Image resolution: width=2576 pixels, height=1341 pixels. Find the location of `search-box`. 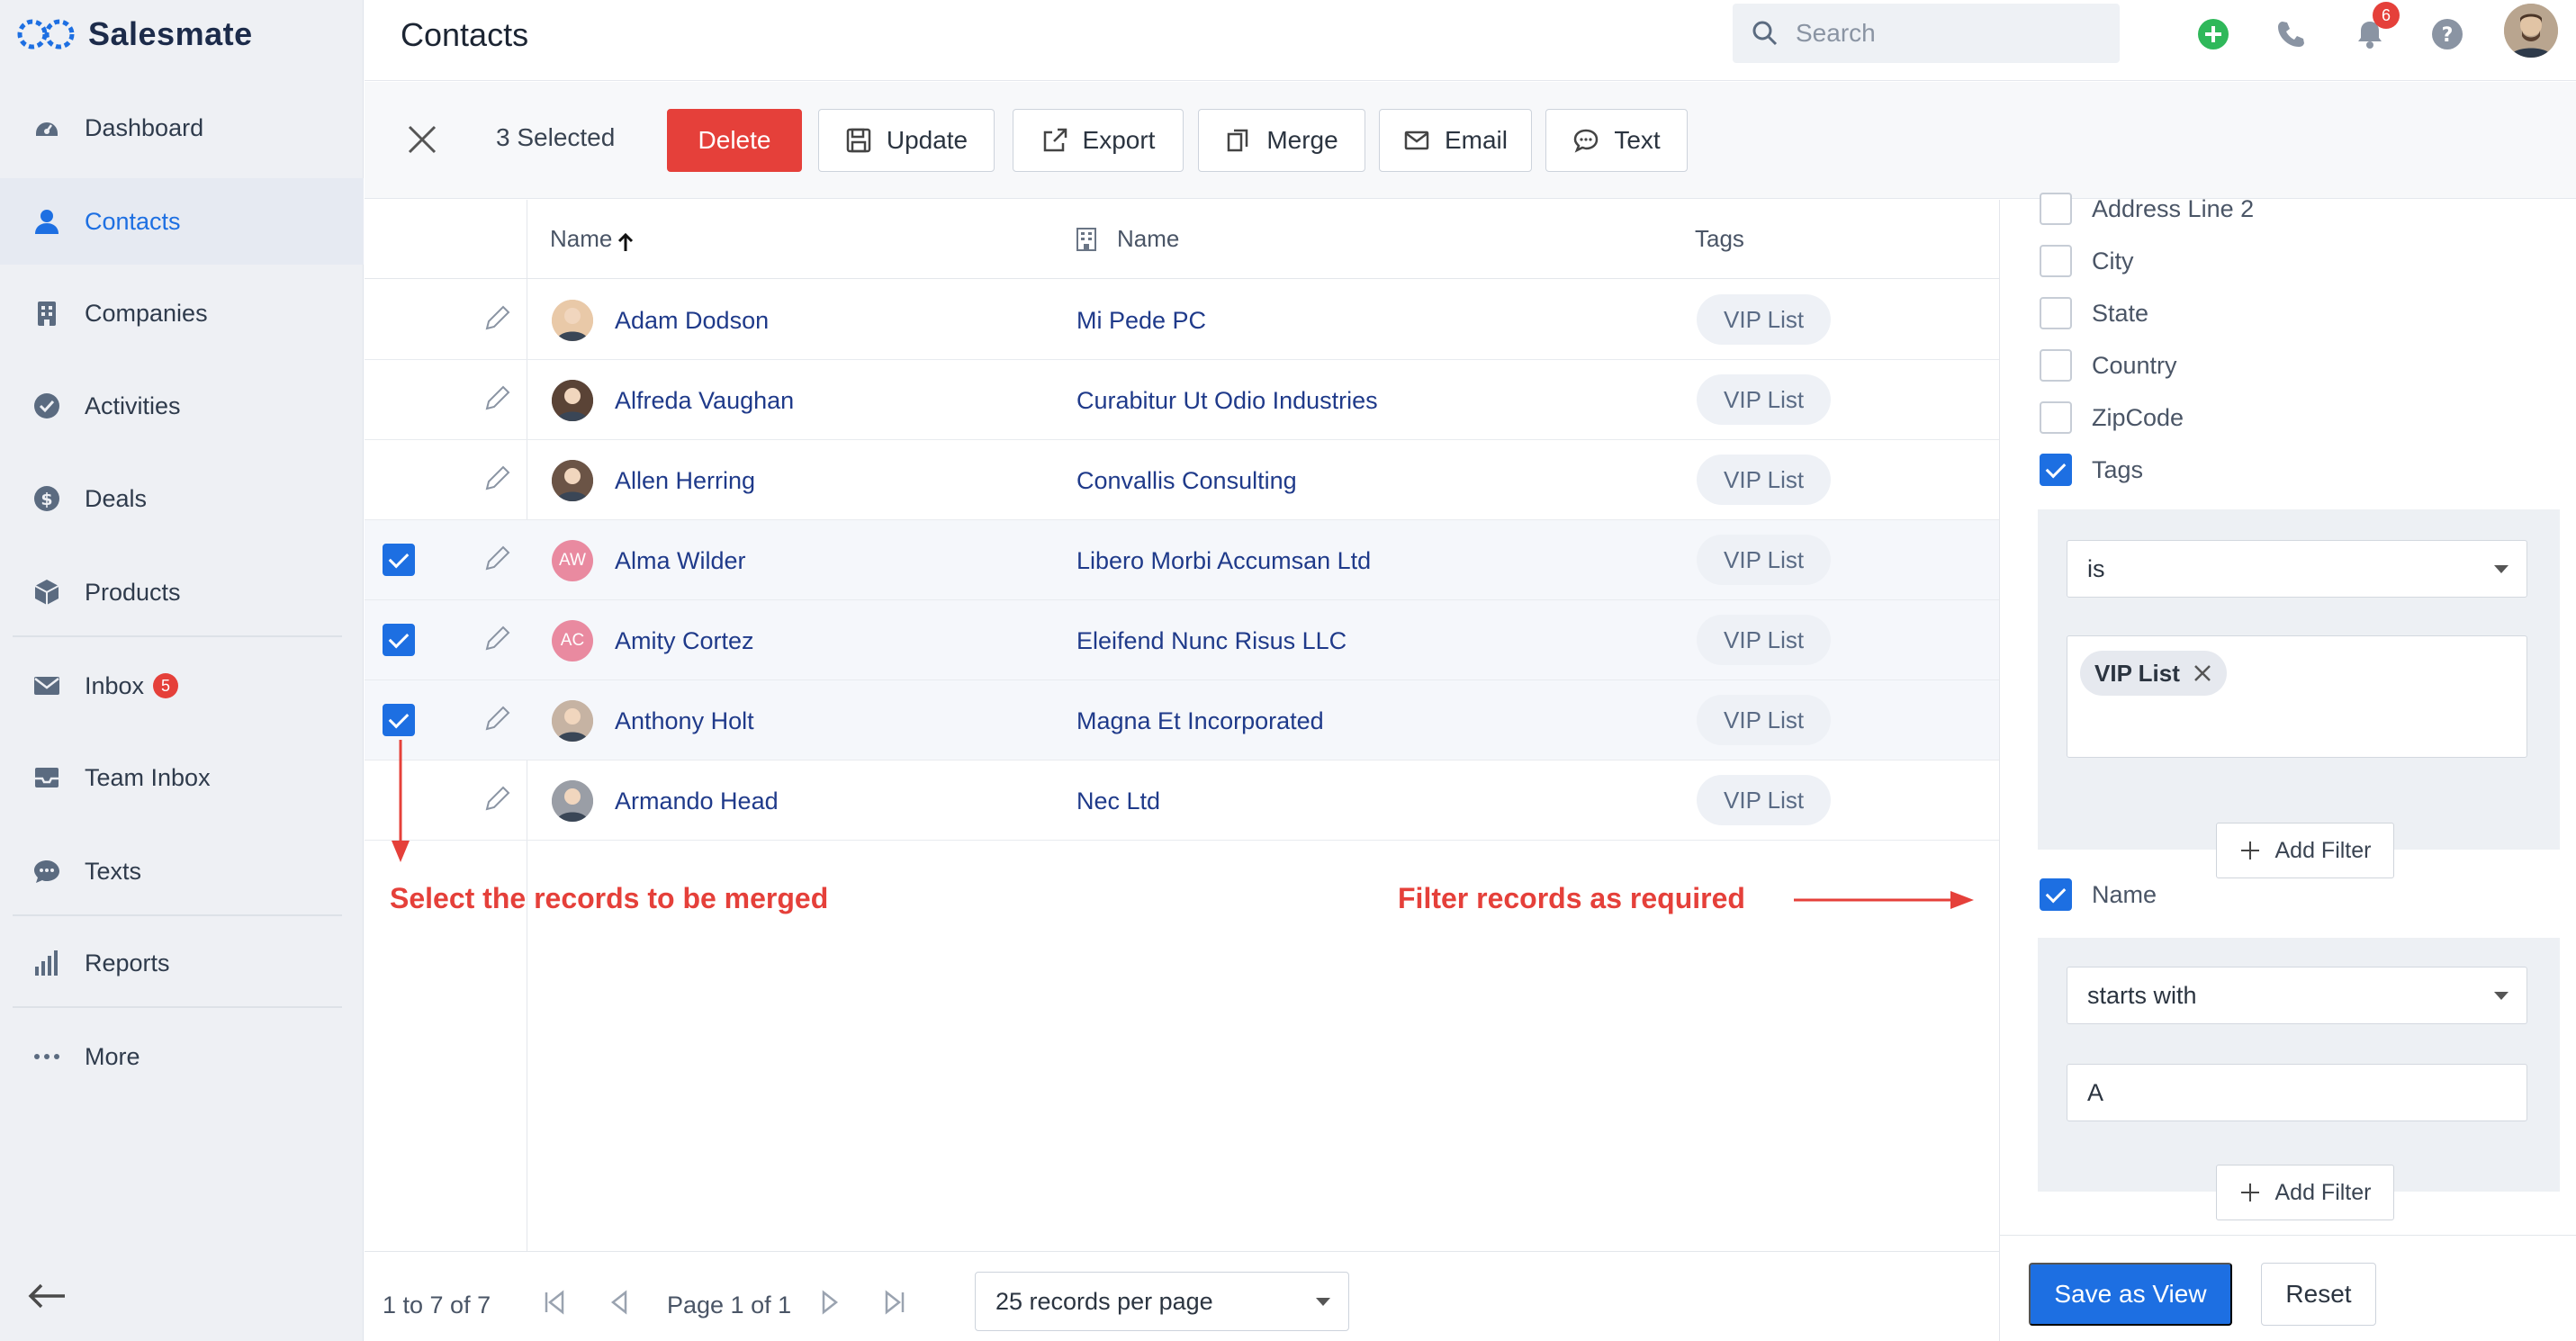

search-box is located at coordinates (1926, 33).